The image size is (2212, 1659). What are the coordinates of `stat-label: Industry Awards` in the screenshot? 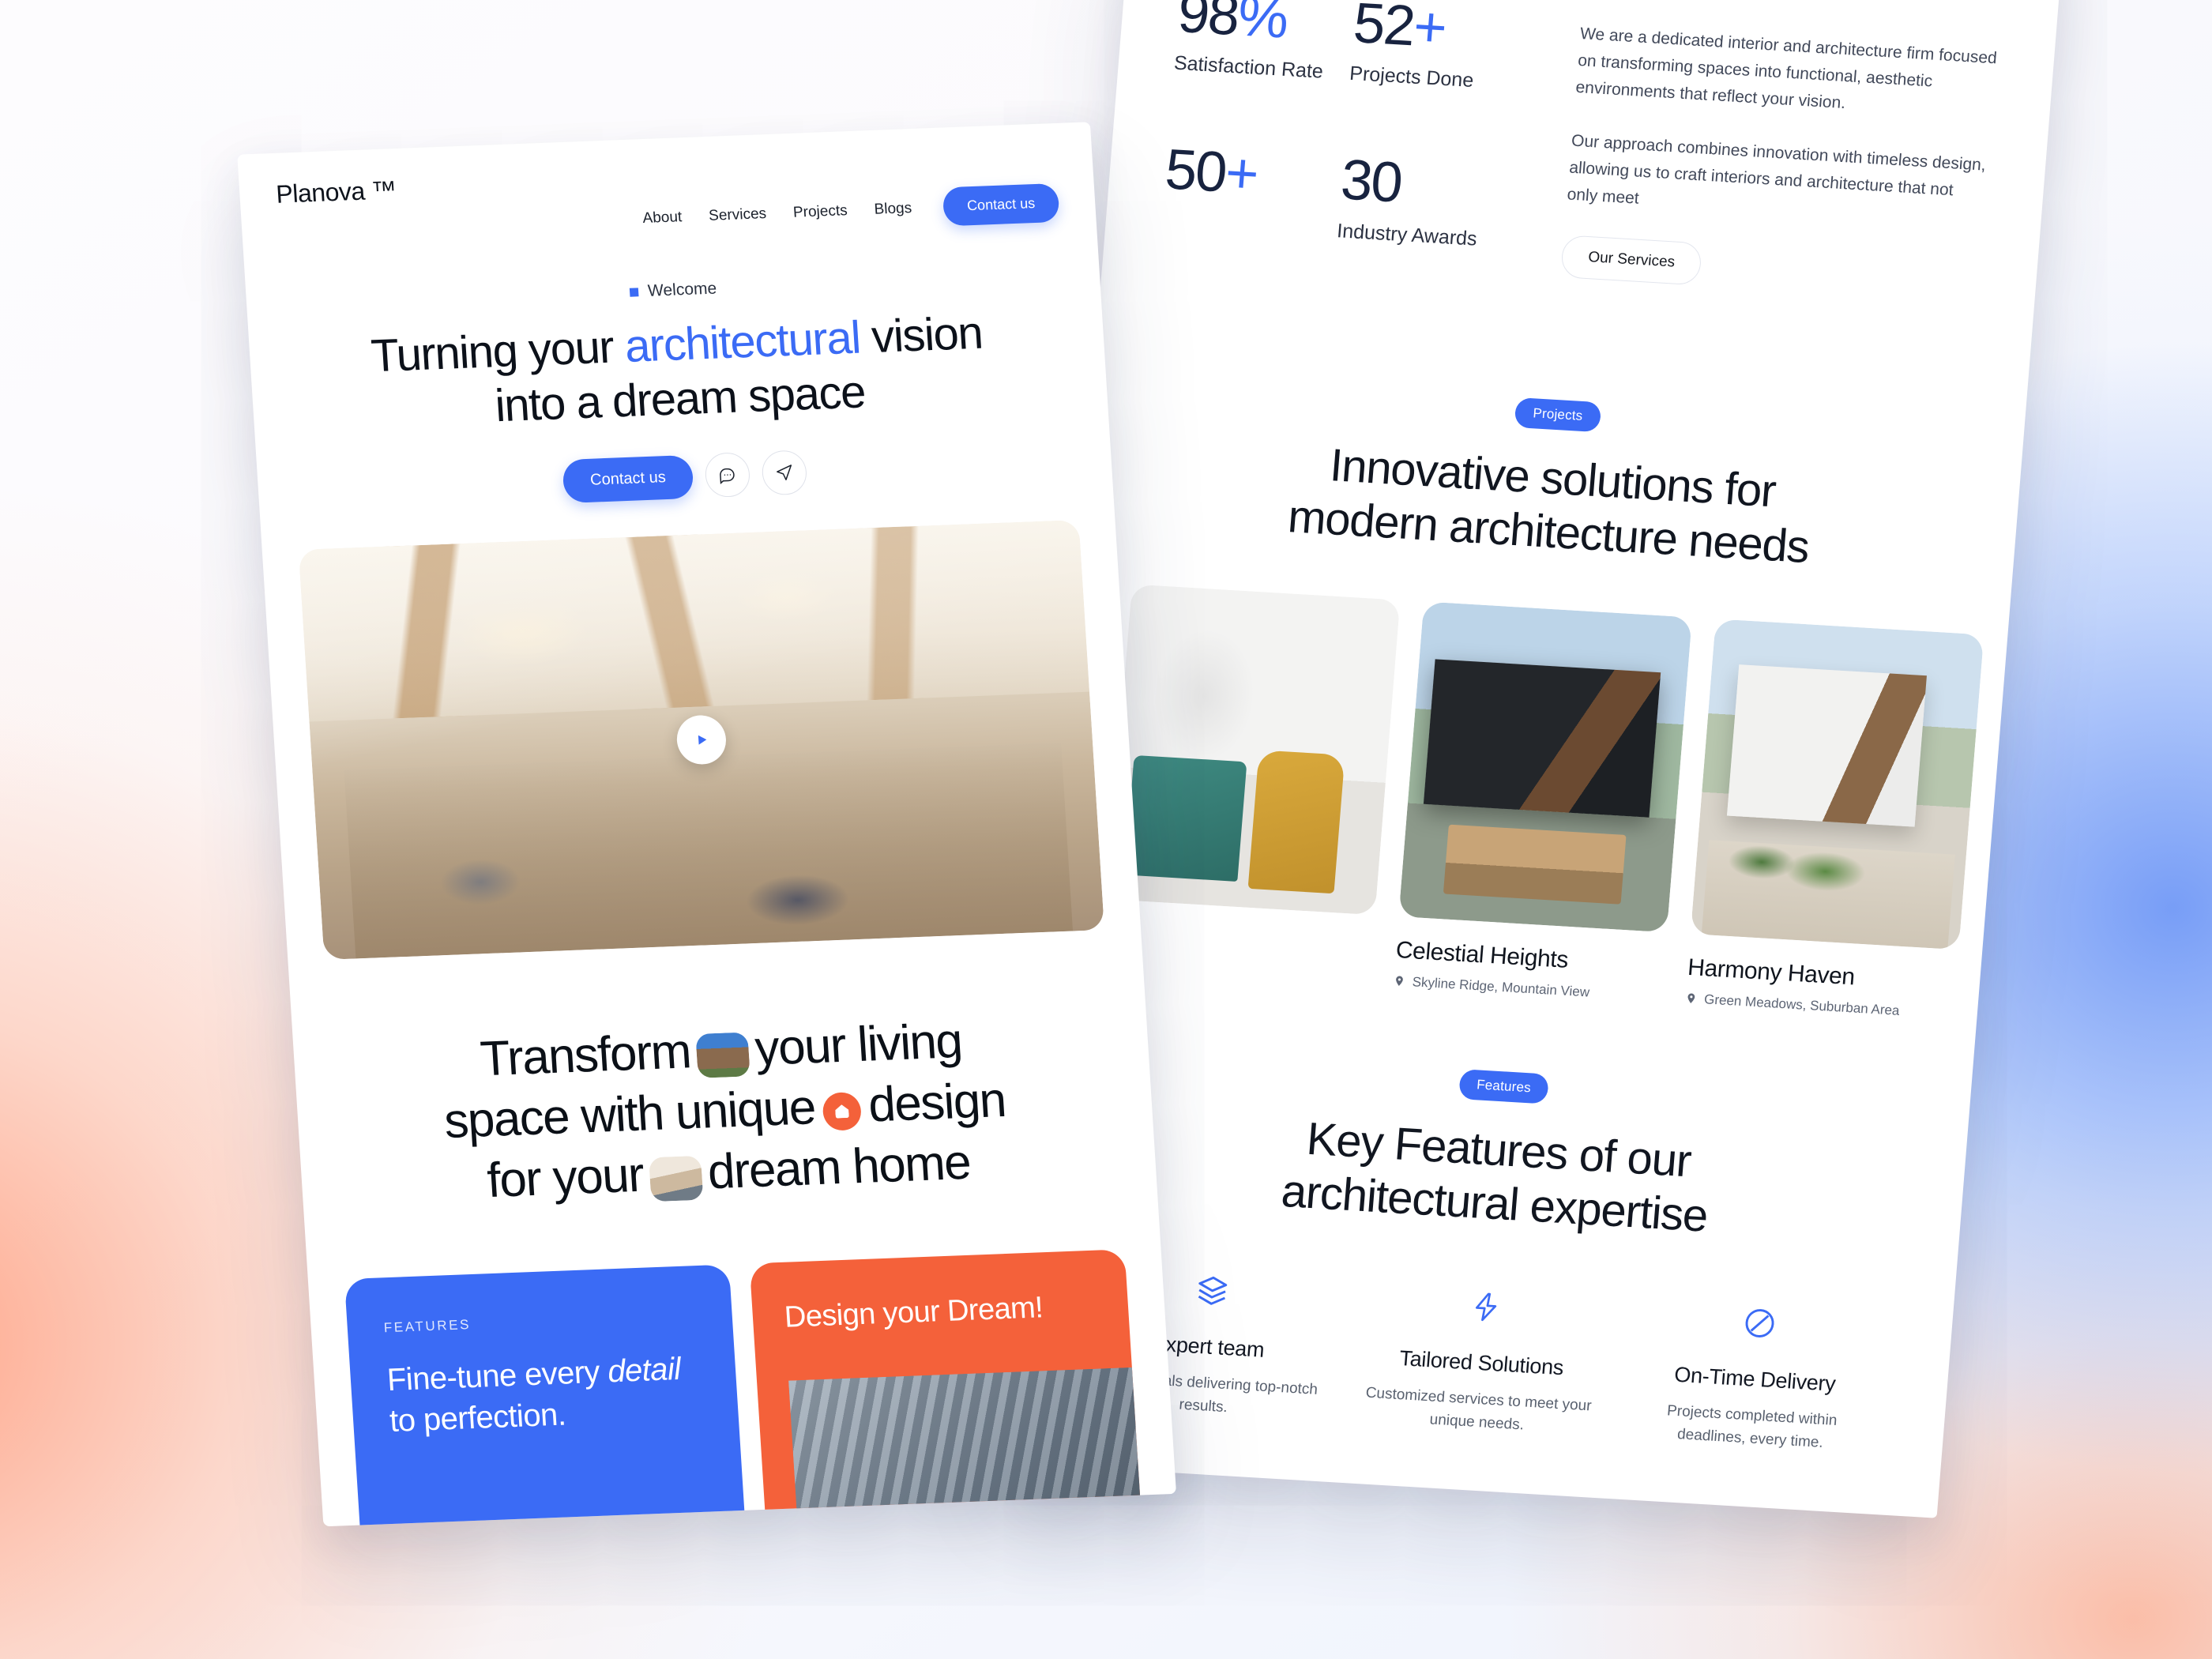 It's located at (1407, 235).